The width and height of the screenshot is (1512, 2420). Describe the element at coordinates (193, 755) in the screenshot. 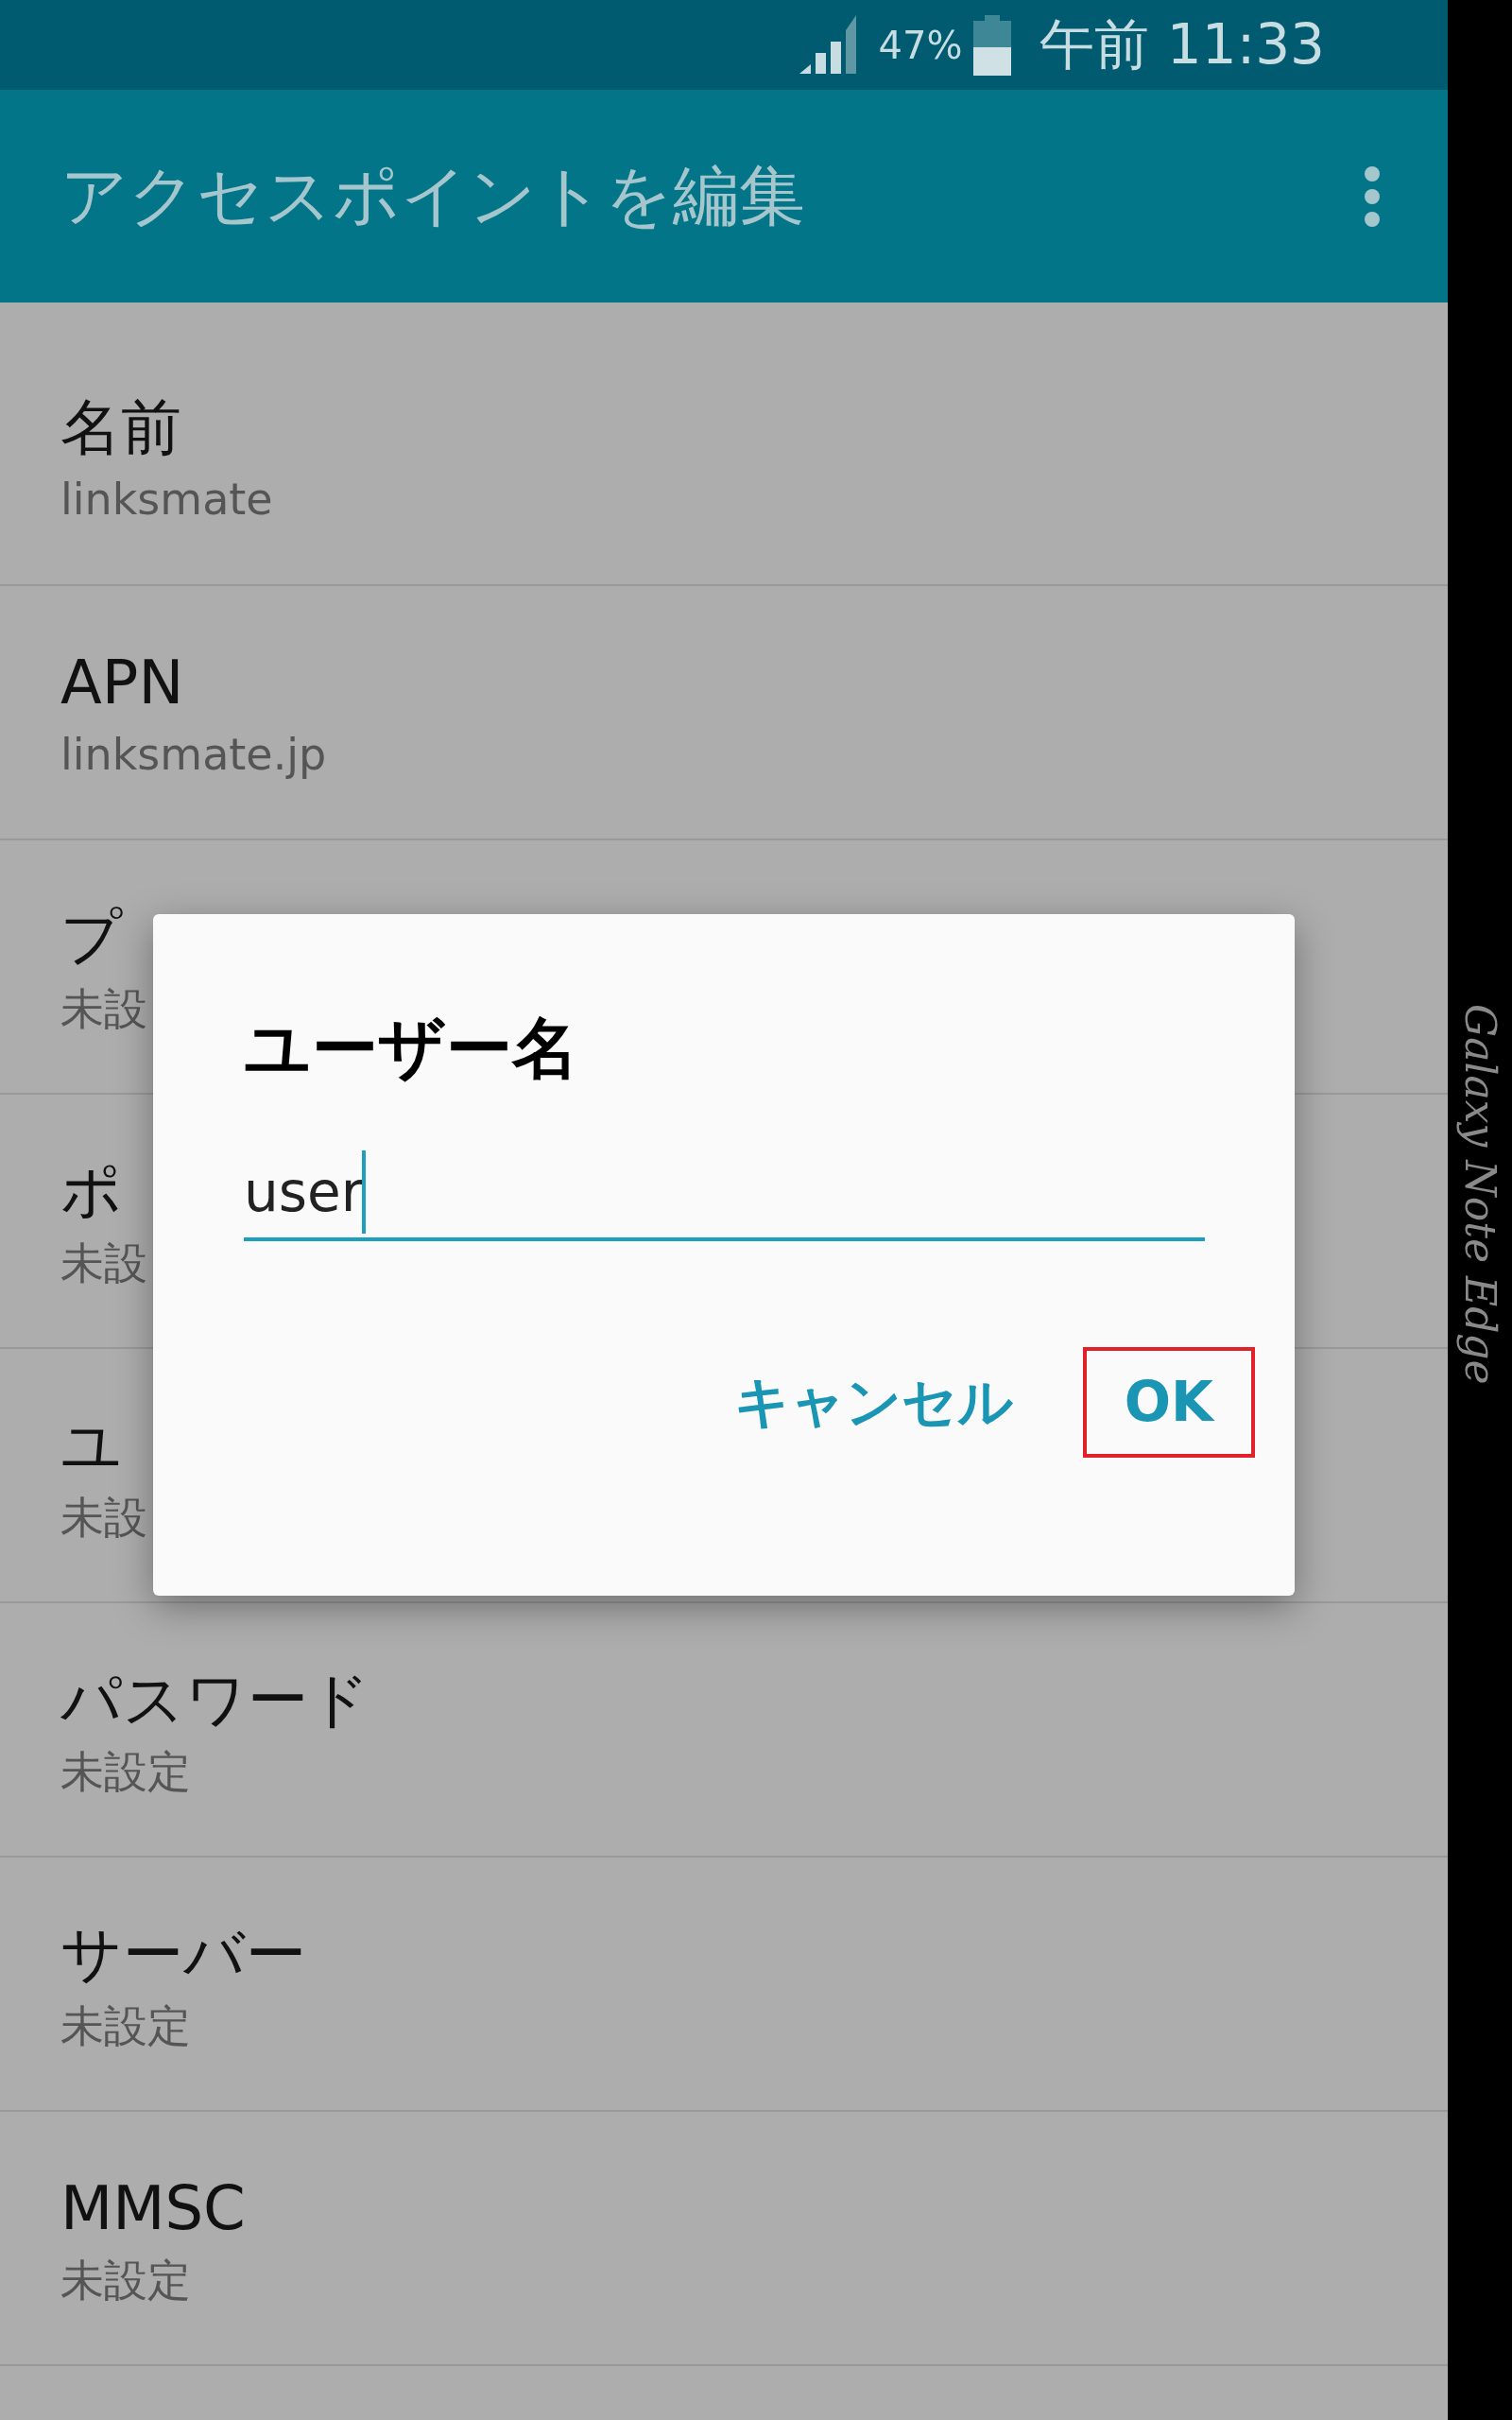

I see `setting-value: linksmate.jp` at that location.